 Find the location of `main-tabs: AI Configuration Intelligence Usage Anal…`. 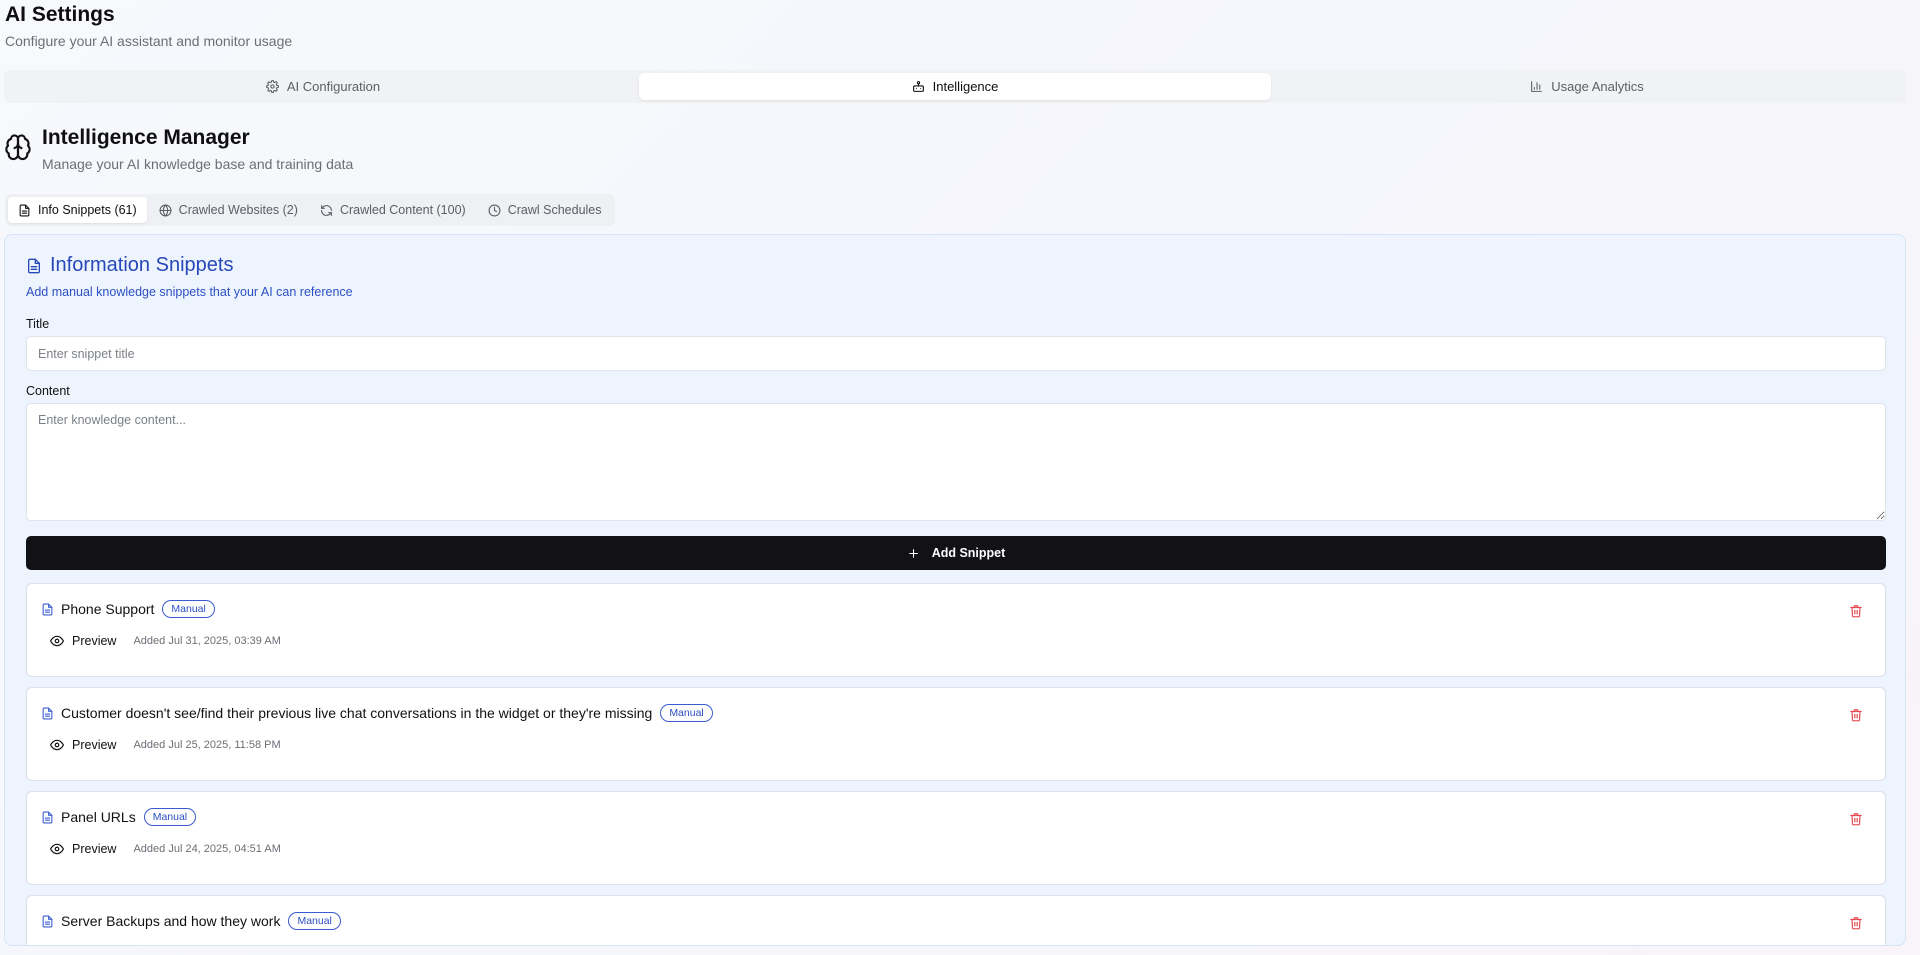

main-tabs: AI Configuration Intelligence Usage Anal… is located at coordinates (955, 86).